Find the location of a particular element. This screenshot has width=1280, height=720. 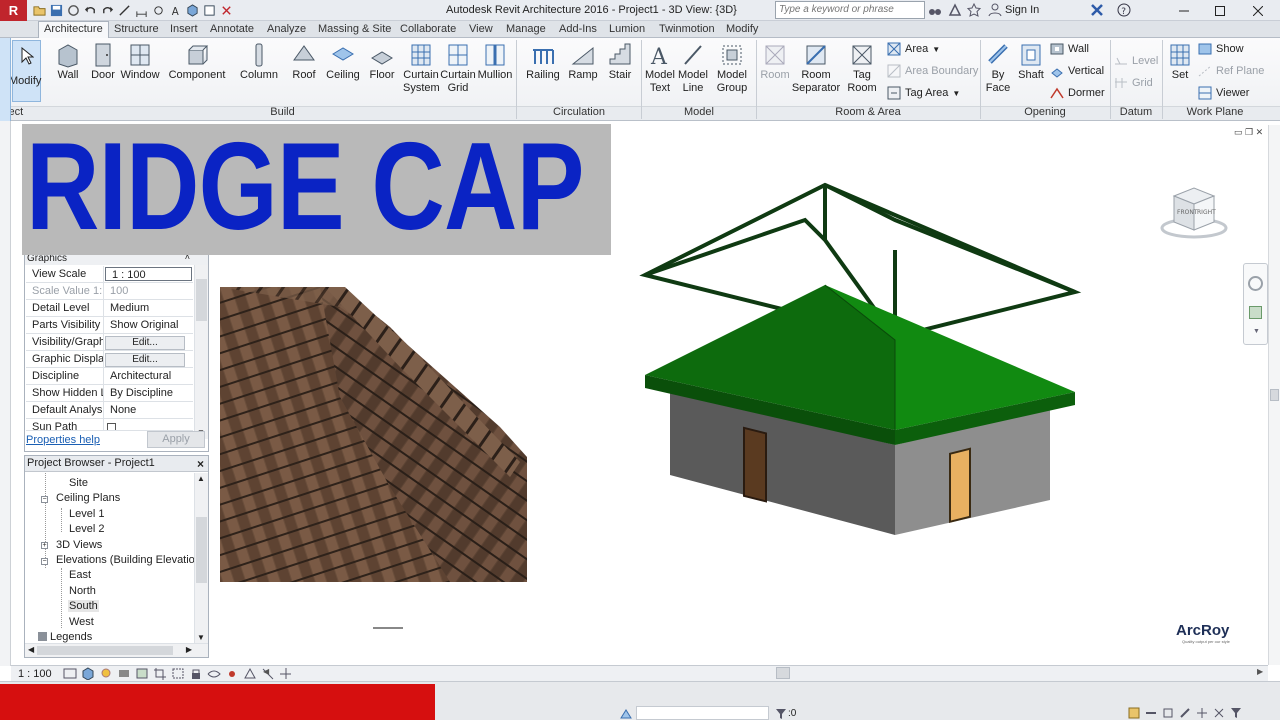

show-crop-icon is located at coordinates (178, 673).